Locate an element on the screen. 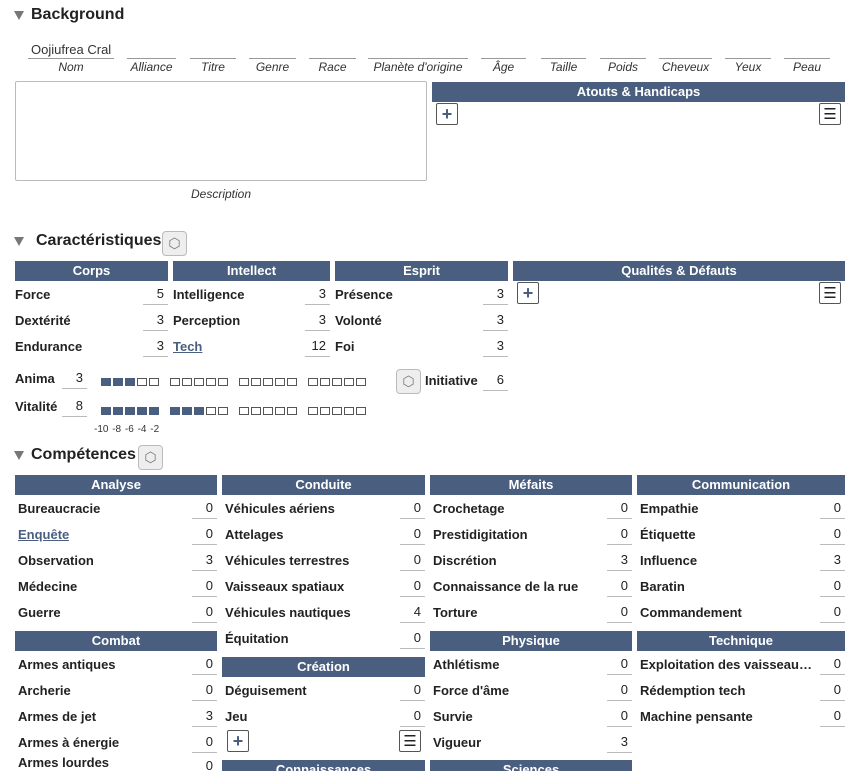  stat-value: 12 is located at coordinates (317, 346).